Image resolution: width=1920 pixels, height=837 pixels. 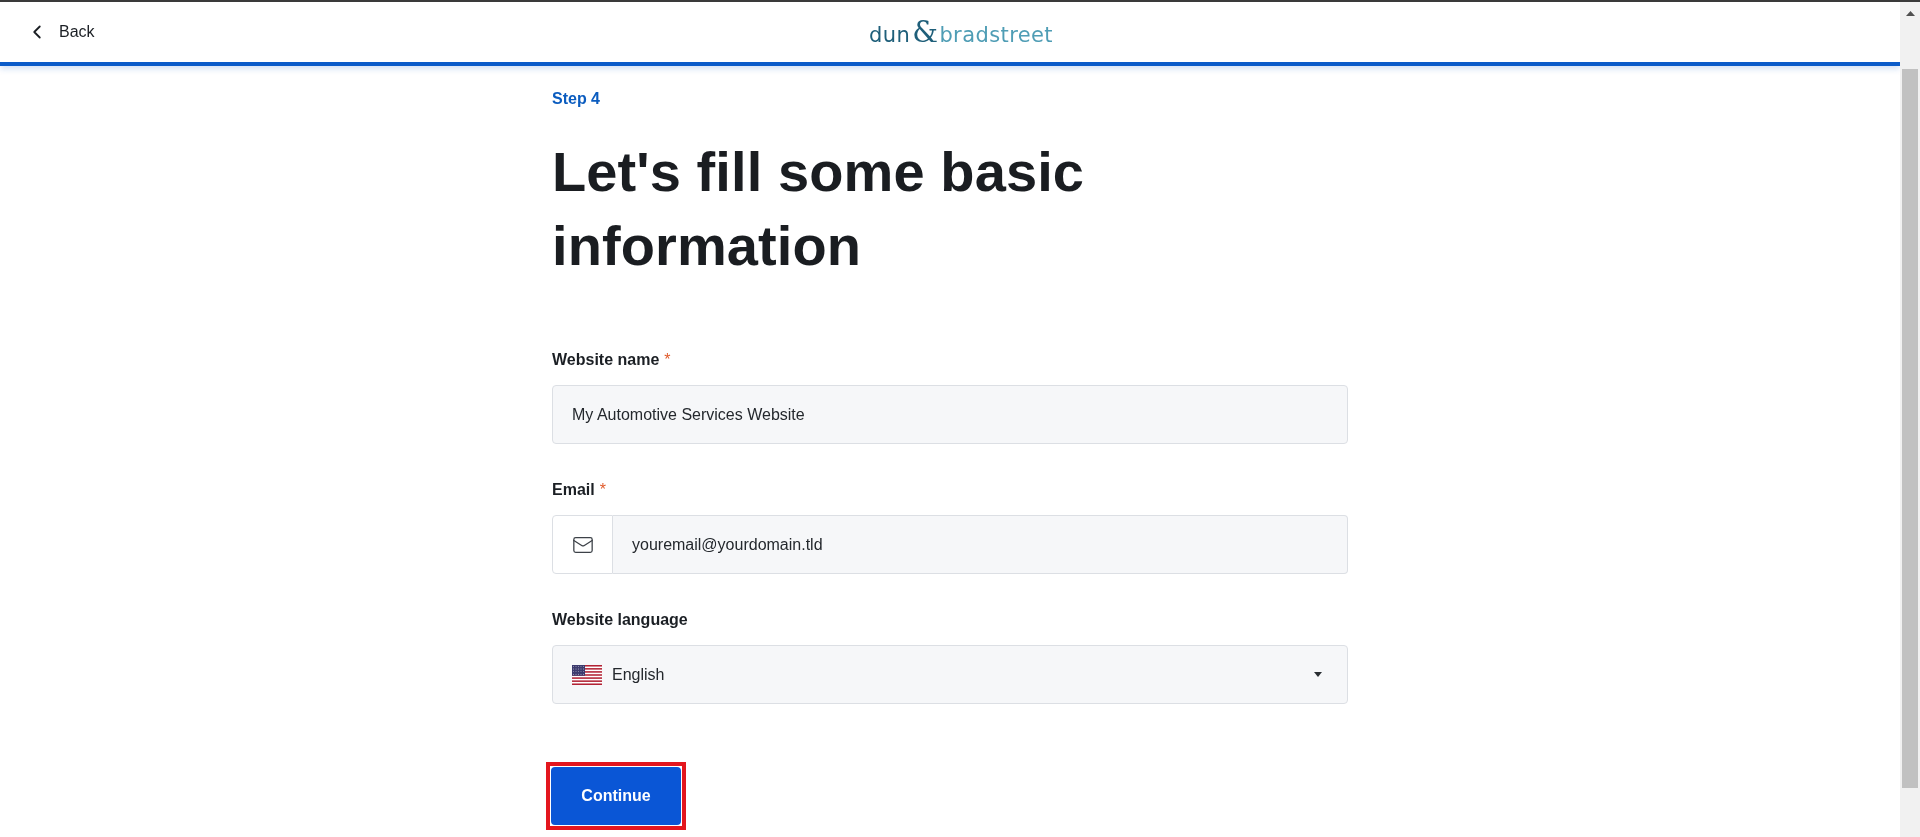 What do you see at coordinates (582, 544) in the screenshot?
I see `mail-icon` at bounding box center [582, 544].